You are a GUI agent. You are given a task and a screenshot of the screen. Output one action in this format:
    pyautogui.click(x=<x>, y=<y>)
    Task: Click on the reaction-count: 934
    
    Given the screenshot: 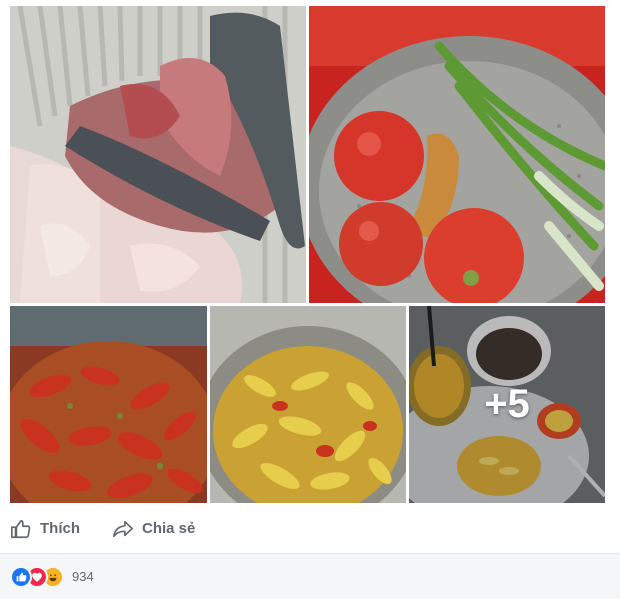 What is the action you would take?
    pyautogui.click(x=83, y=576)
    